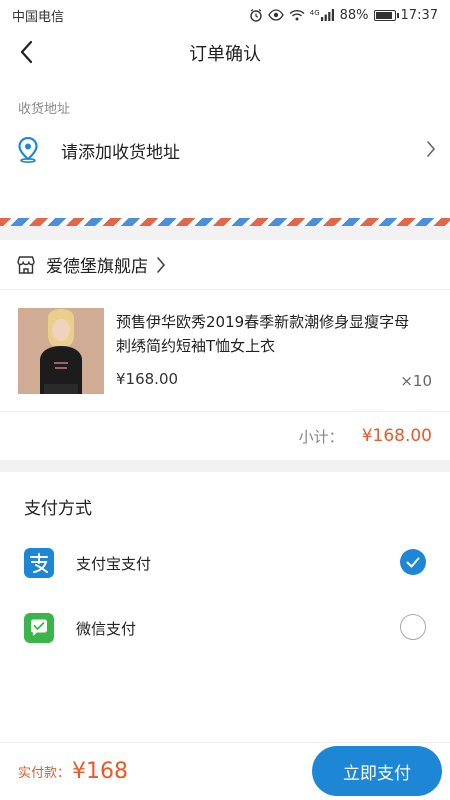 Image resolution: width=450 pixels, height=800 pixels. Describe the element at coordinates (225, 222) in the screenshot. I see `airmail-border` at that location.